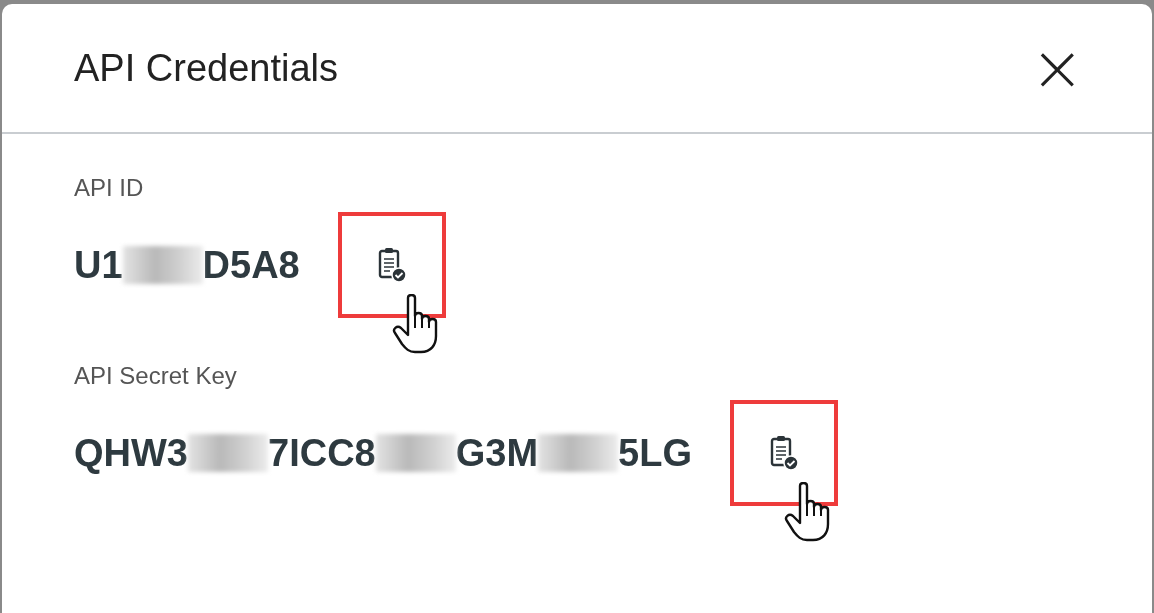 The image size is (1154, 613). I want to click on dialog-title: API Credentials, so click(206, 68).